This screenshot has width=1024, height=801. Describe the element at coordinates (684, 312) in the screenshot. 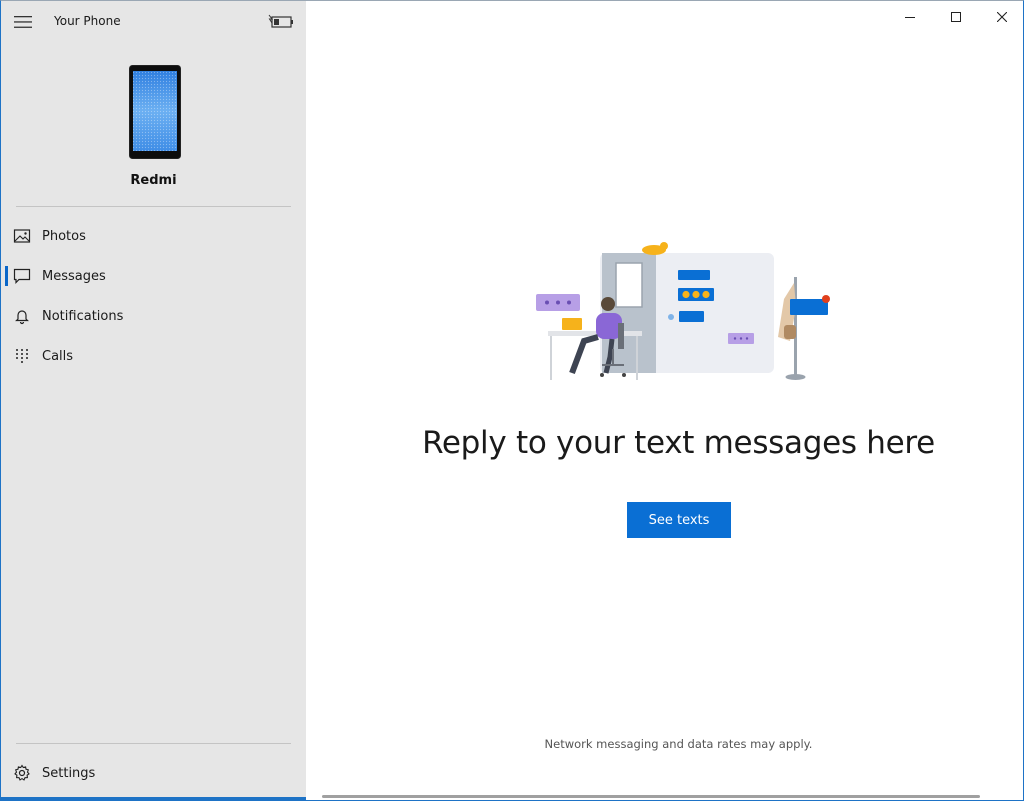

I see `messages-illustration` at that location.